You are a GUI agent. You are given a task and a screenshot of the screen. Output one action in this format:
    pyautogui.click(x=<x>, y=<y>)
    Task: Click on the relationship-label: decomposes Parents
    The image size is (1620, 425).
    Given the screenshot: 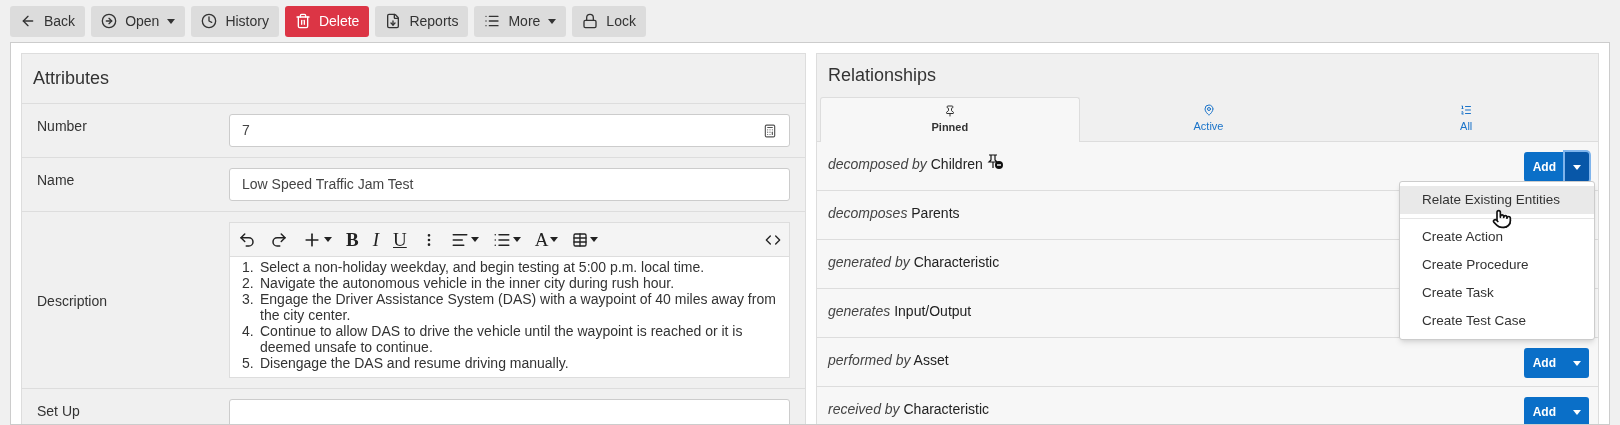 What is the action you would take?
    pyautogui.click(x=894, y=213)
    